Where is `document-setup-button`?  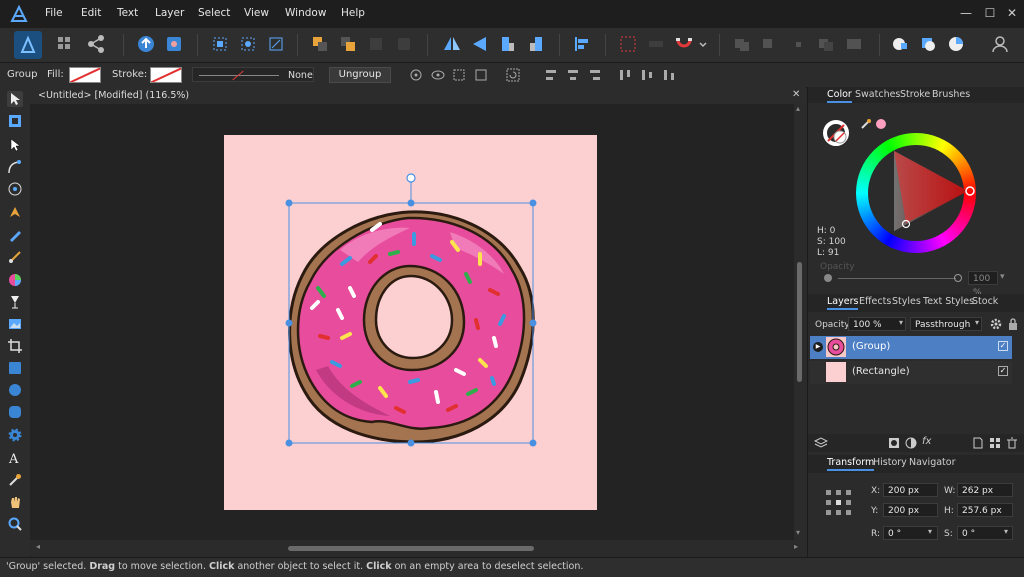 document-setup-button is located at coordinates (146, 44).